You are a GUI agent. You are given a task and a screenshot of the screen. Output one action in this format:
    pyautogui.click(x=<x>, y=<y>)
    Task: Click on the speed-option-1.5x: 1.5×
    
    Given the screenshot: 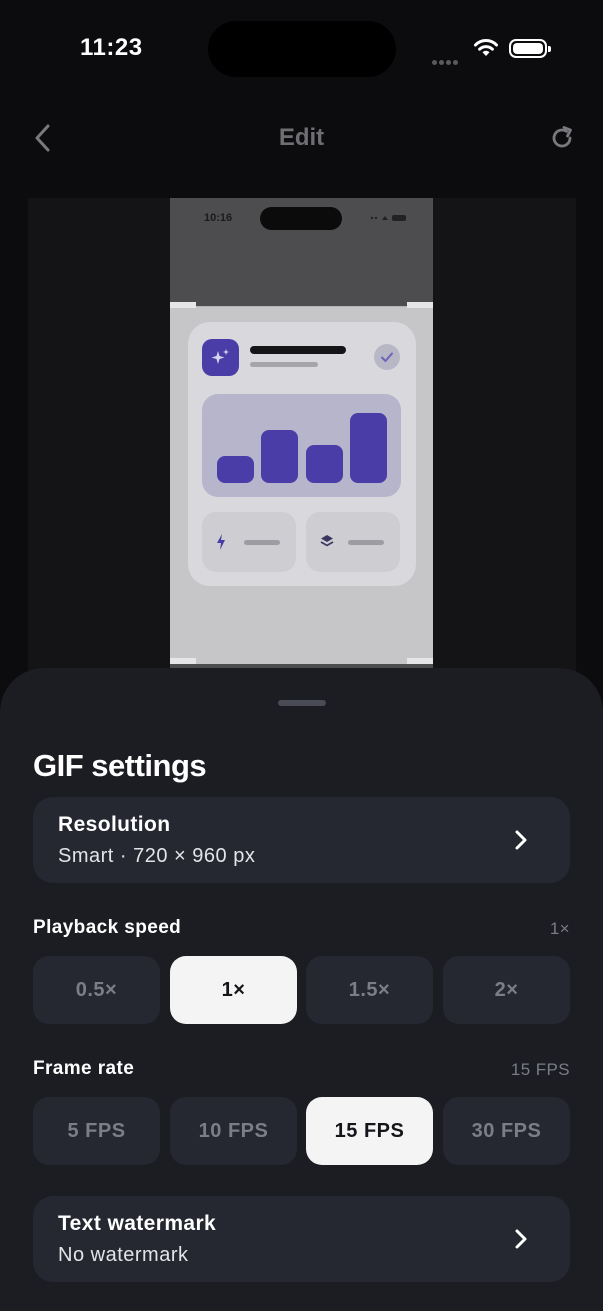 What is the action you would take?
    pyautogui.click(x=369, y=990)
    